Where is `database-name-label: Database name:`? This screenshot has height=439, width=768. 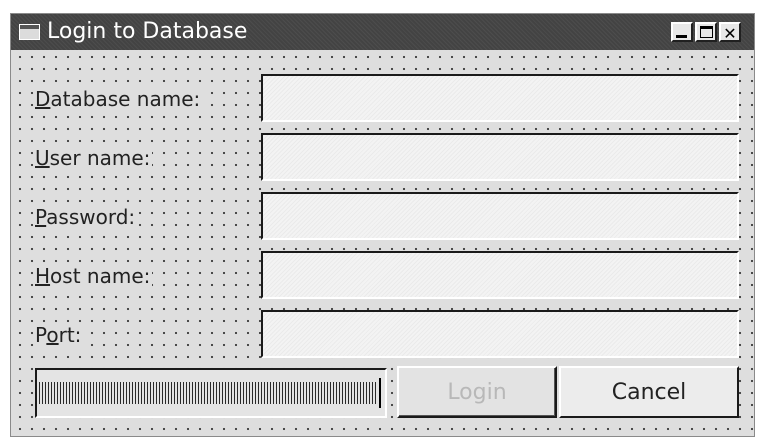
database-name-label: Database name: is located at coordinates (119, 99).